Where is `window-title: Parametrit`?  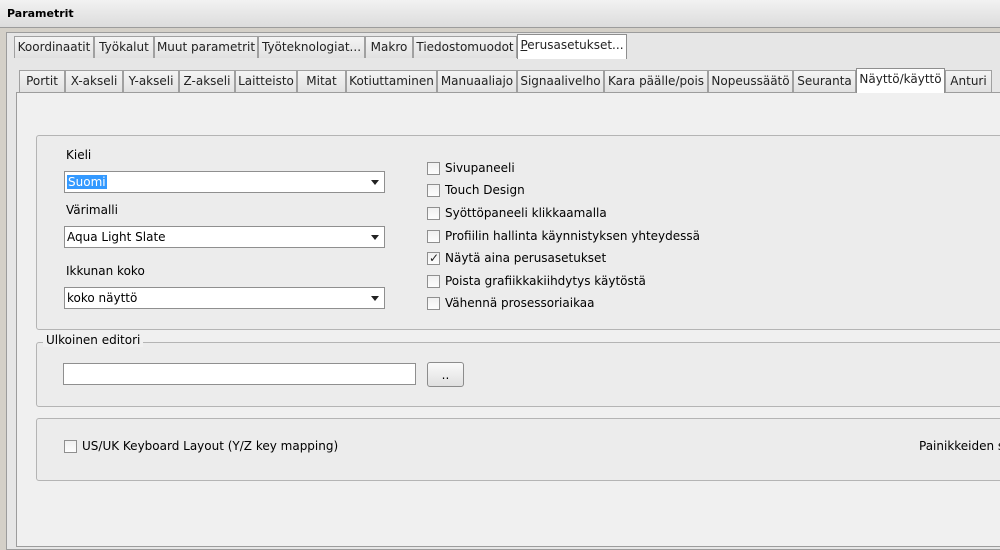
window-title: Parametrit is located at coordinates (40, 13).